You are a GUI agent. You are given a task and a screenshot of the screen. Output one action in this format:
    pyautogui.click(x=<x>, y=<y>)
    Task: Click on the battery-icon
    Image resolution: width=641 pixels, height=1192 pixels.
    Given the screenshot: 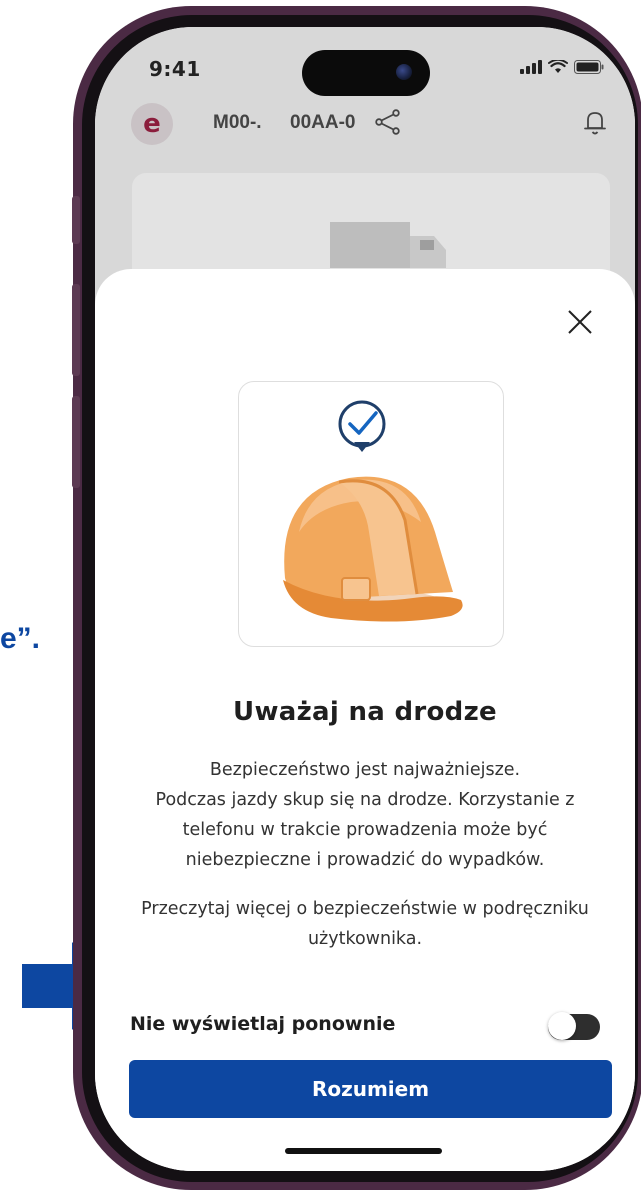 What is the action you would take?
    pyautogui.click(x=589, y=67)
    